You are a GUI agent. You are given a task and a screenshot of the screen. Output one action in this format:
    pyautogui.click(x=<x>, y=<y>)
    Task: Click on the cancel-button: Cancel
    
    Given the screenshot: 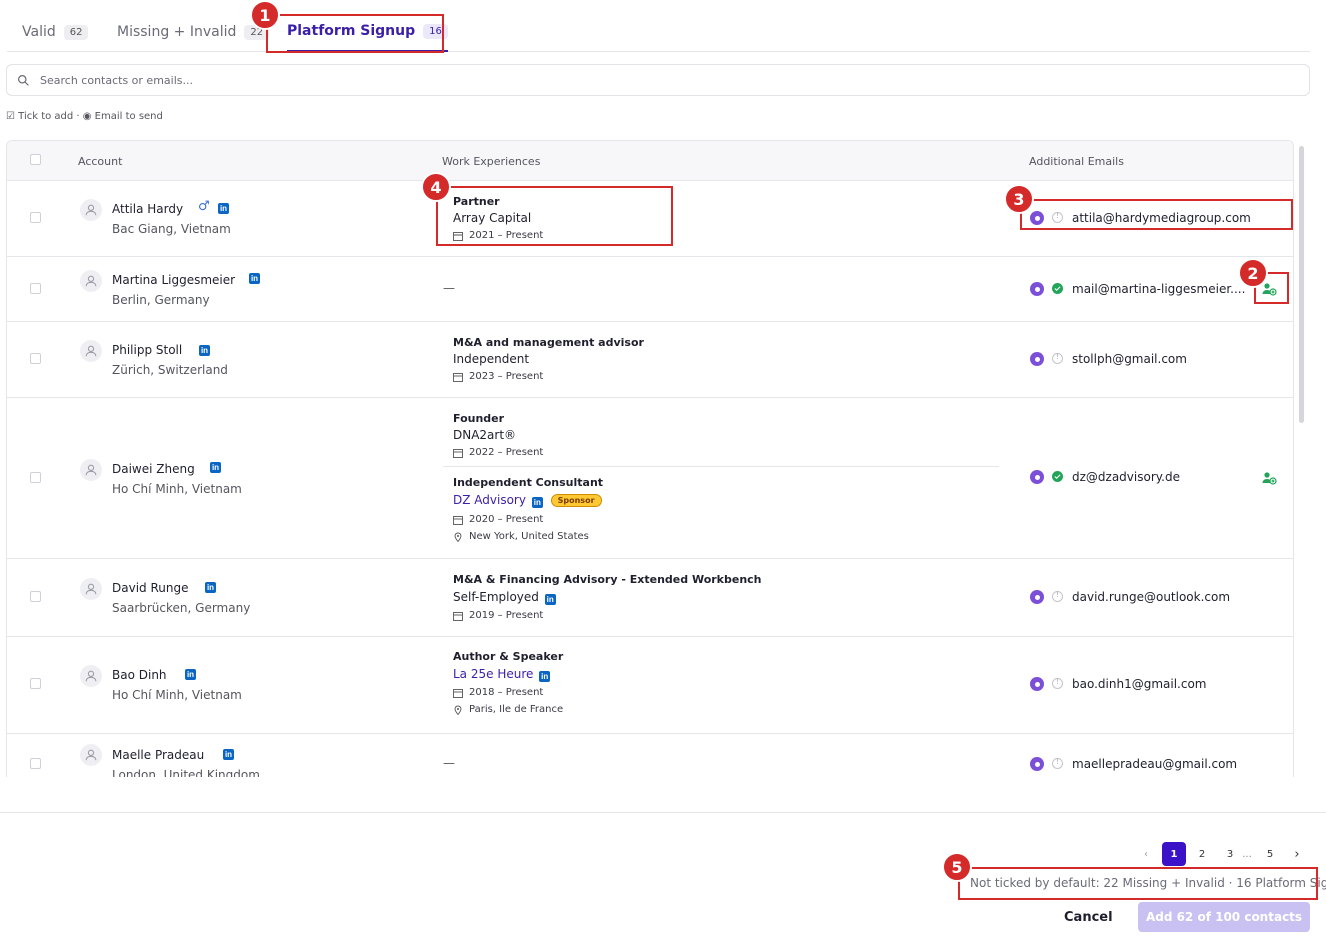 What is the action you would take?
    pyautogui.click(x=1088, y=917)
    